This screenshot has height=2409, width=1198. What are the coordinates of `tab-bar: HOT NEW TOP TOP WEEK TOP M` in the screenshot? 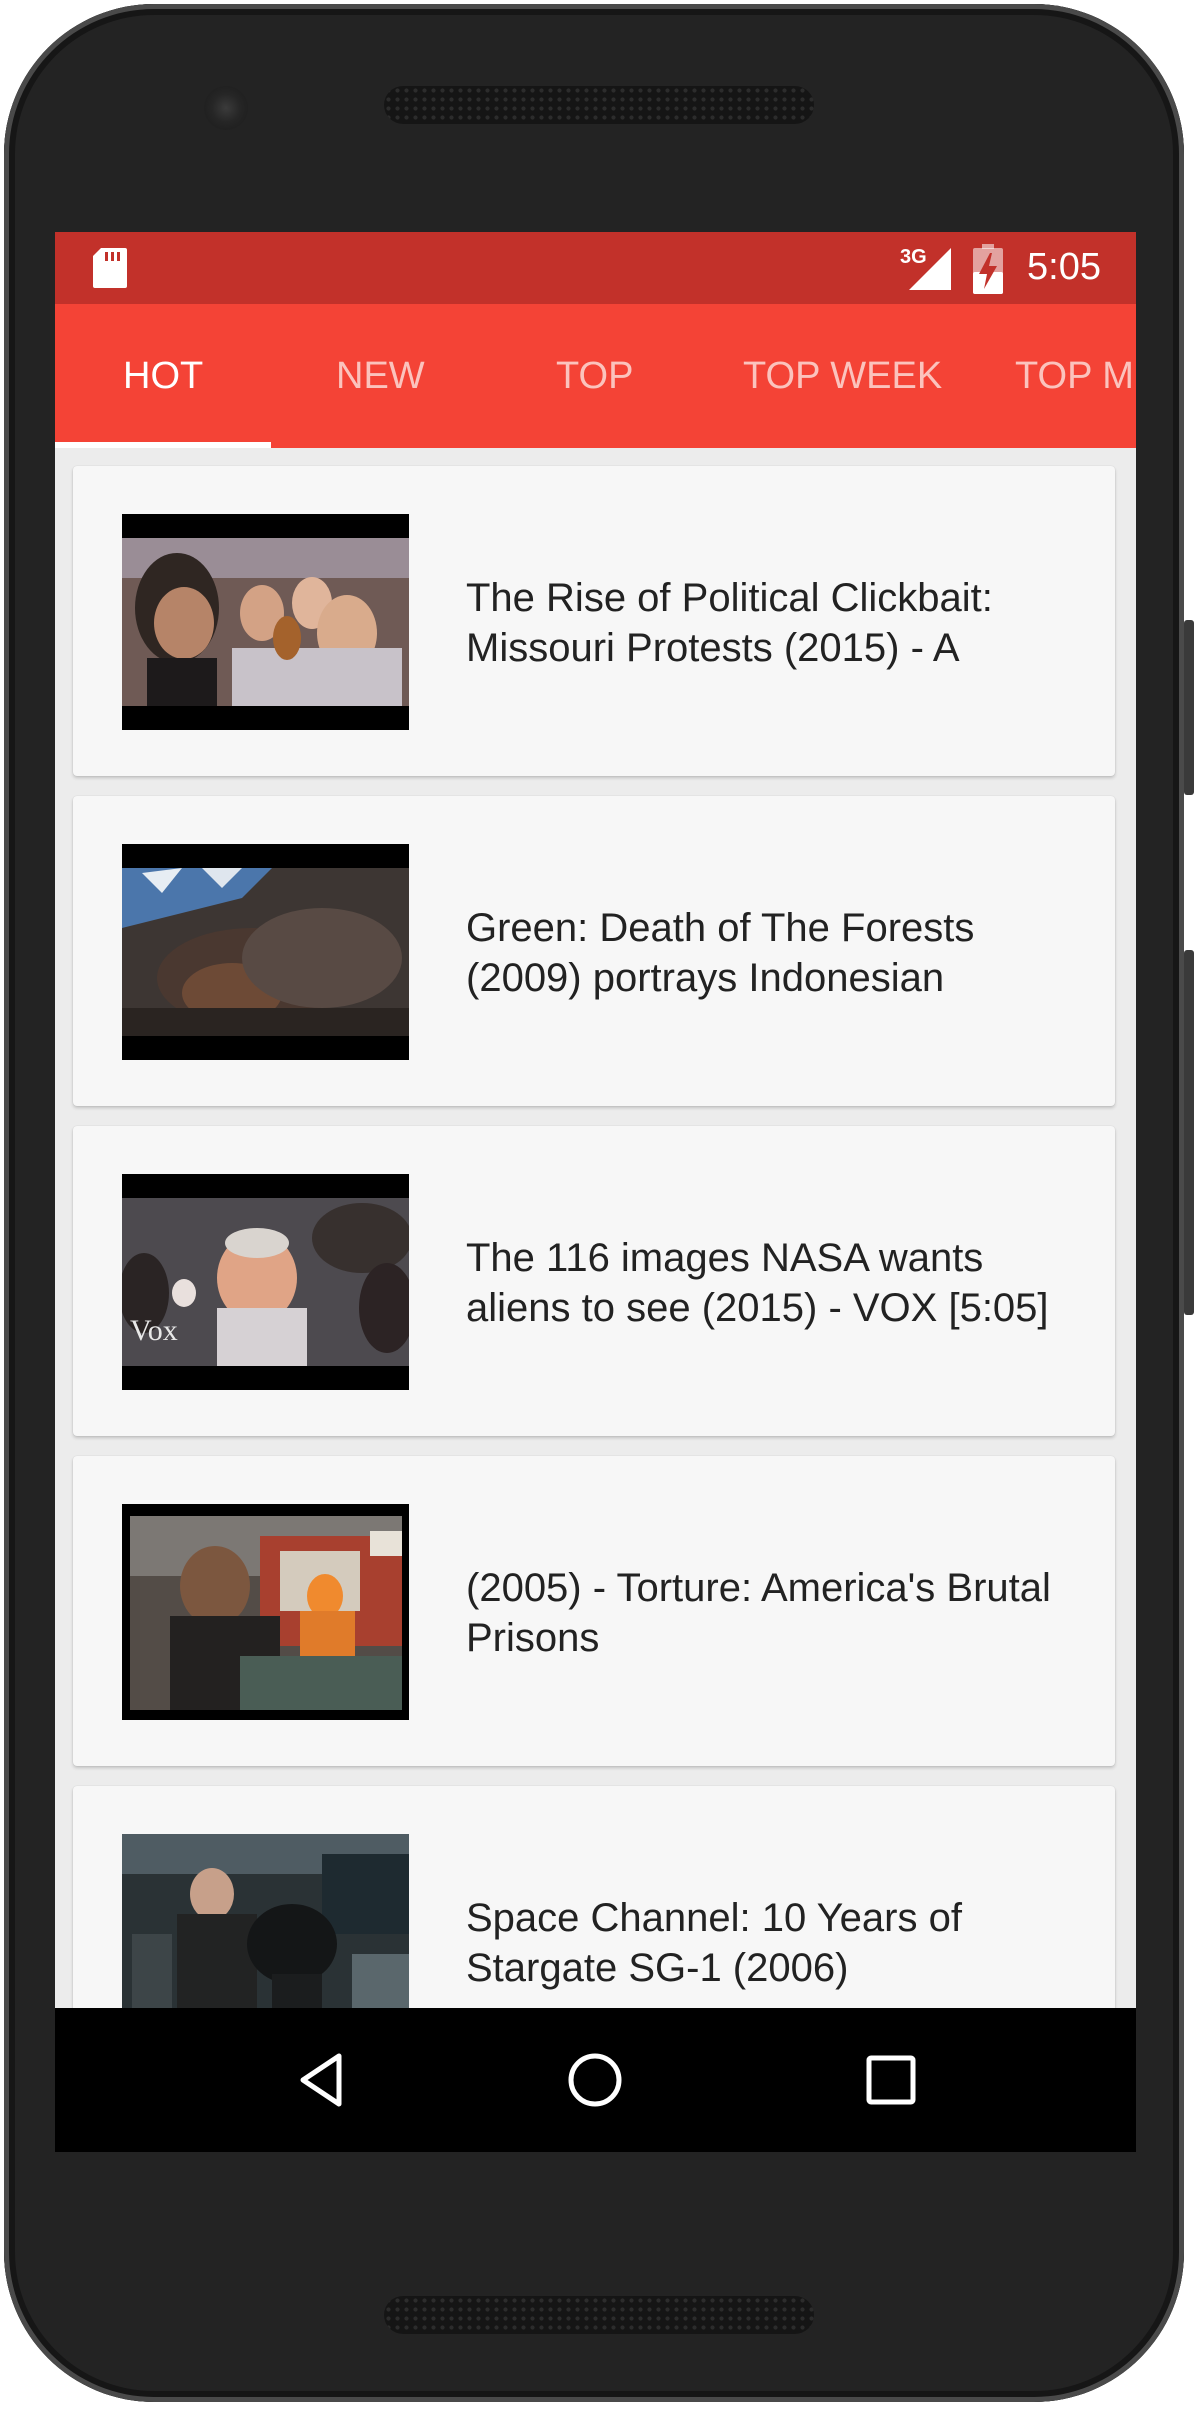 It's located at (595, 376).